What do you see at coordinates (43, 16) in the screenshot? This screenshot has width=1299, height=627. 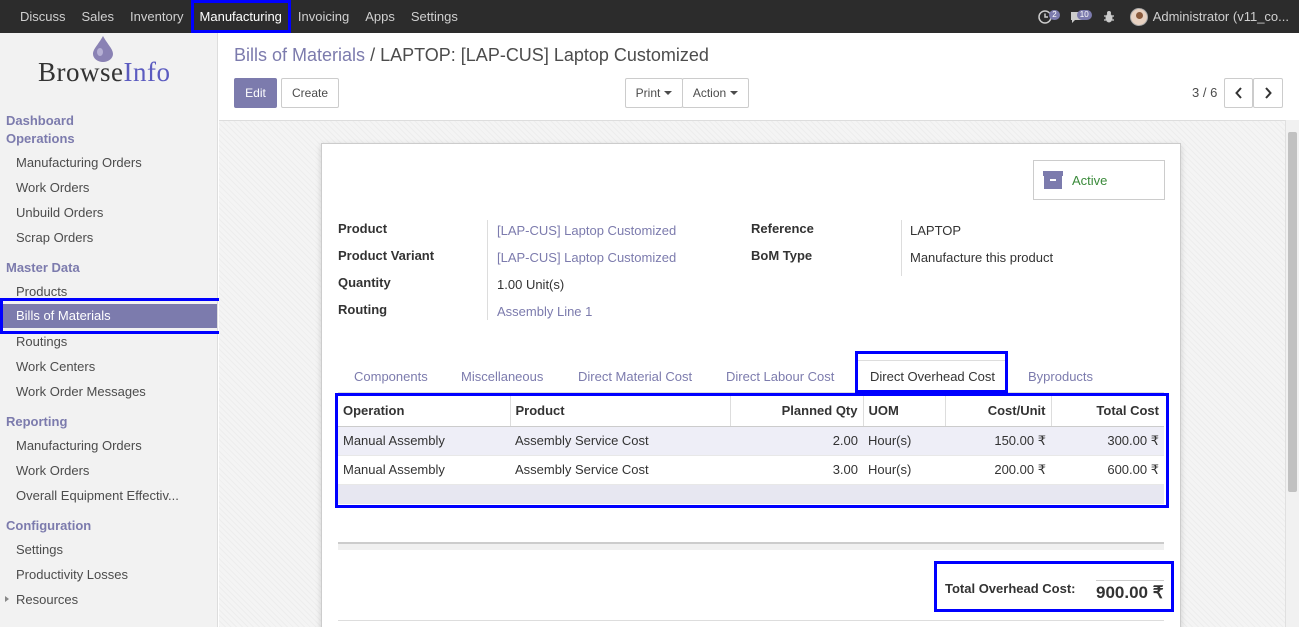 I see `menu-discuss: Discuss` at bounding box center [43, 16].